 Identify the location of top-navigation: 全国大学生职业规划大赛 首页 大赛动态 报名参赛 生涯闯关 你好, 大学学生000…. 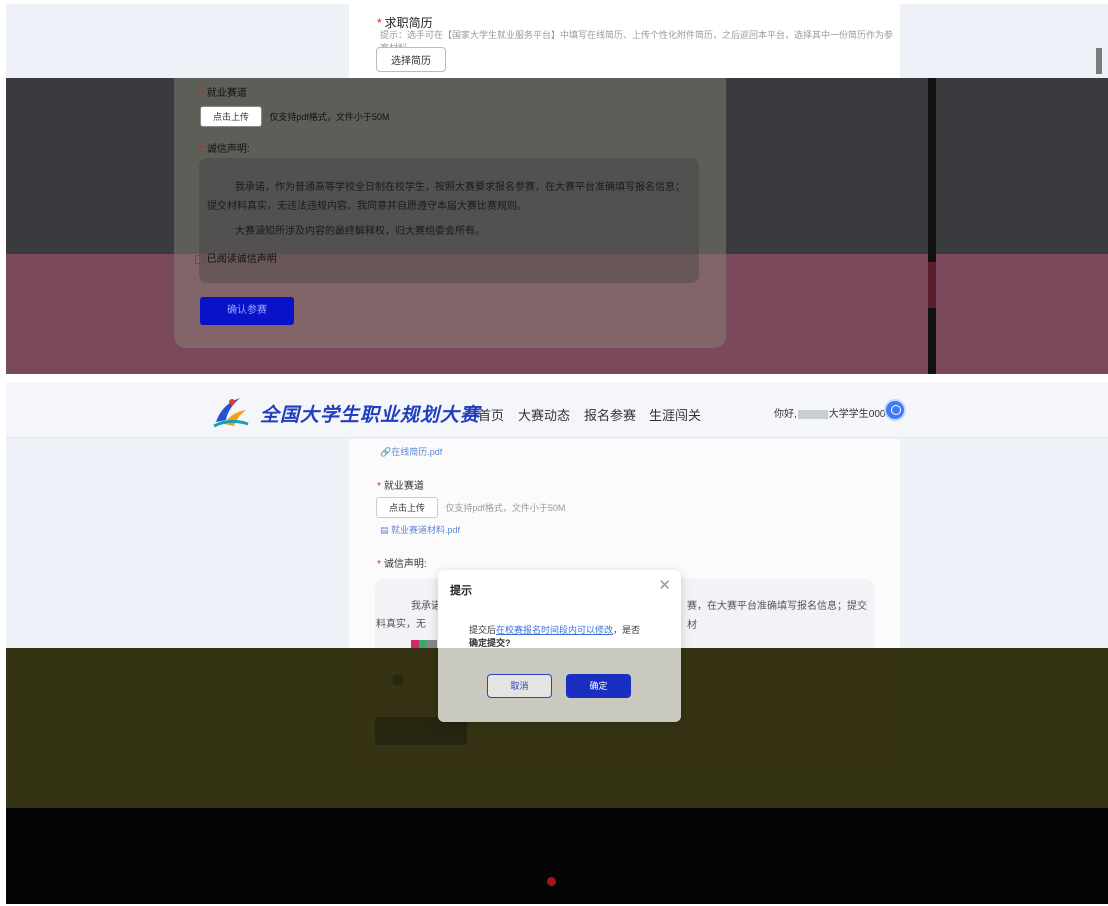
(557, 410).